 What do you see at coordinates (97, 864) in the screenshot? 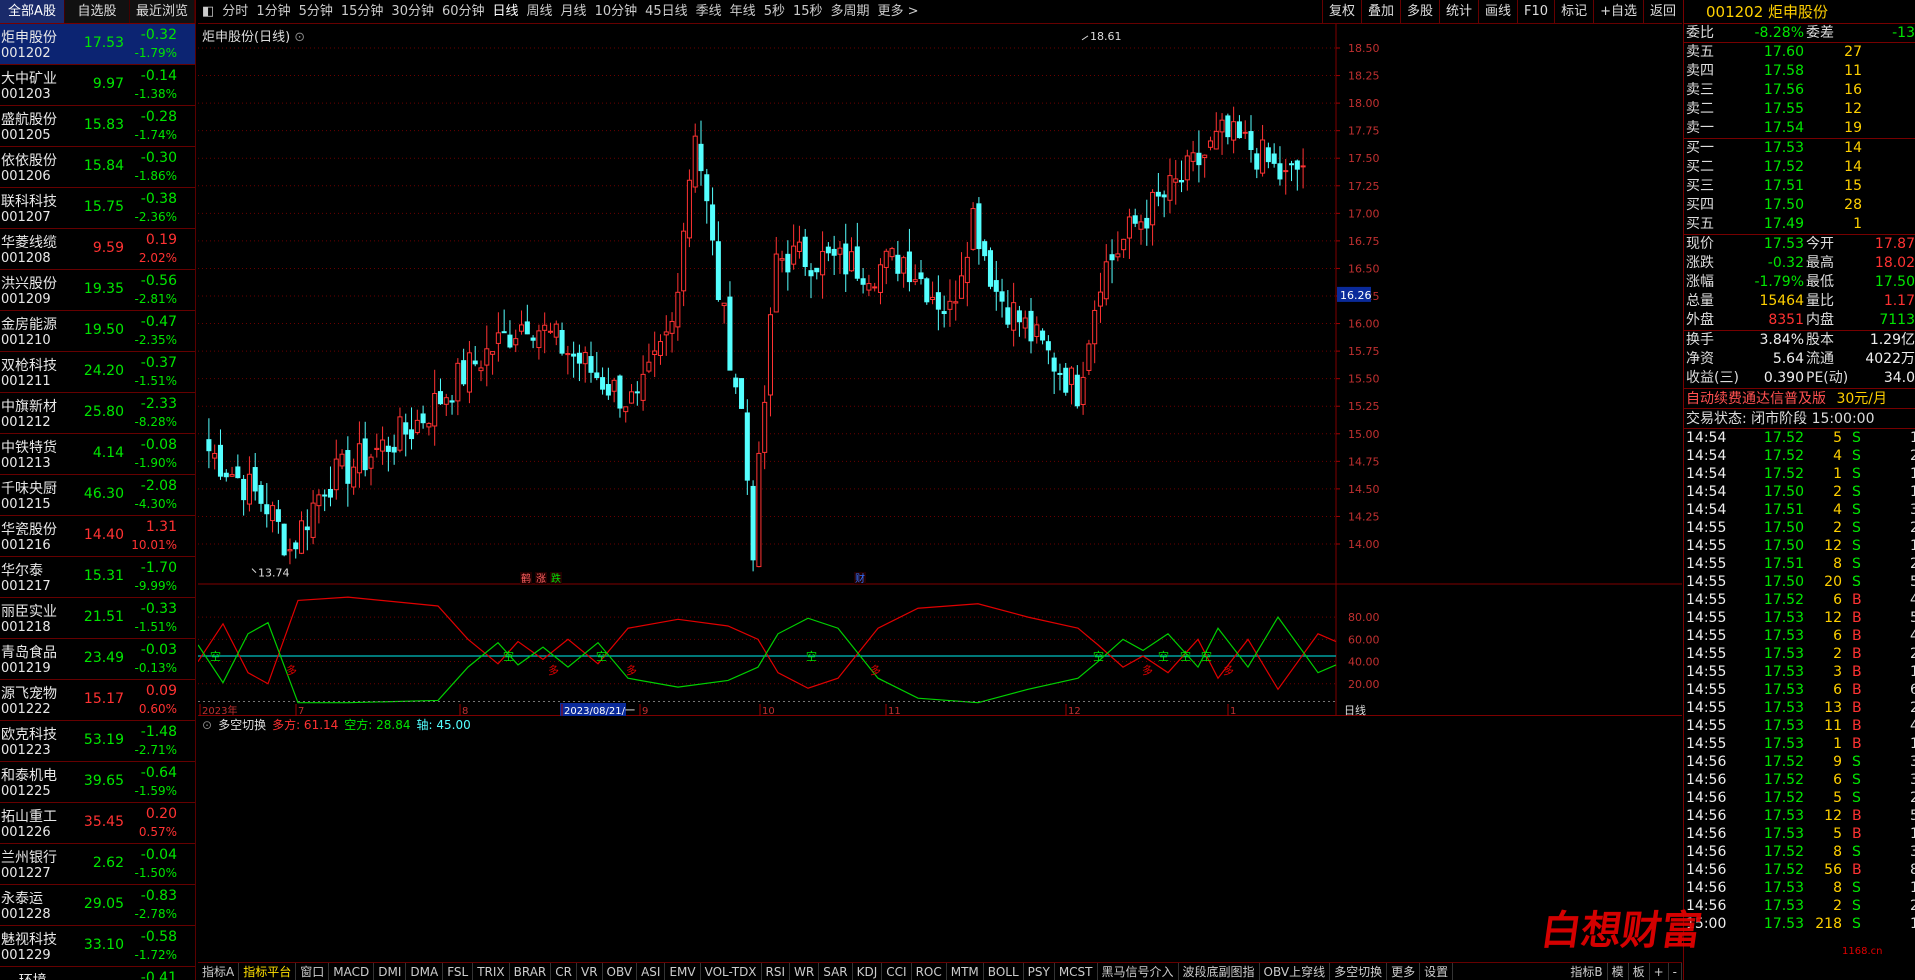
I see `stock-row: 兰州银行 001227 2.62 -0.04 -1.50%` at bounding box center [97, 864].